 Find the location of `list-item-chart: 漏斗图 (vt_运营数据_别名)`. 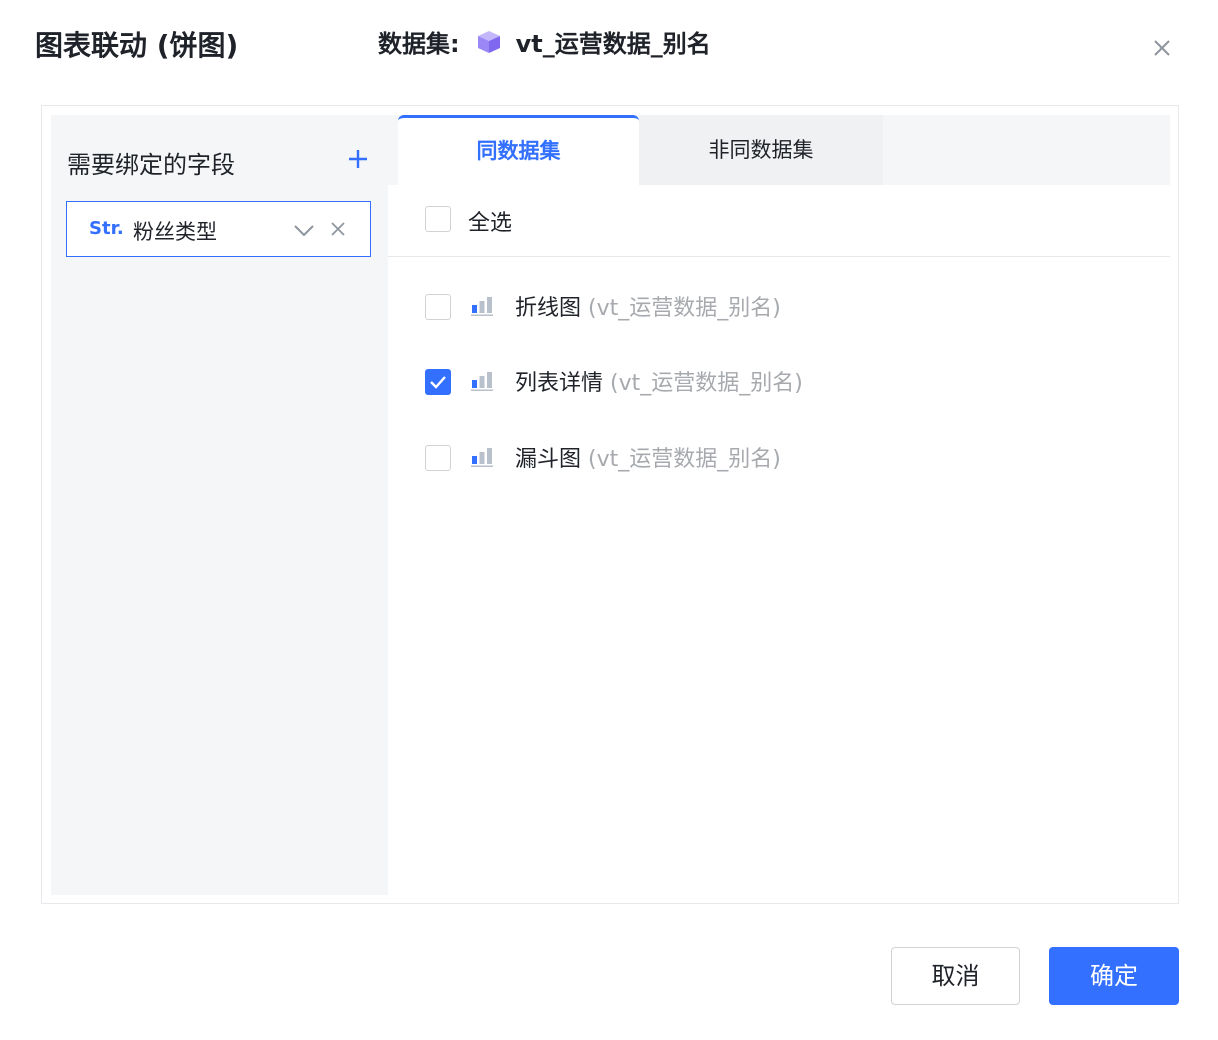

list-item-chart: 漏斗图 (vt_运营数据_别名) is located at coordinates (779, 461).